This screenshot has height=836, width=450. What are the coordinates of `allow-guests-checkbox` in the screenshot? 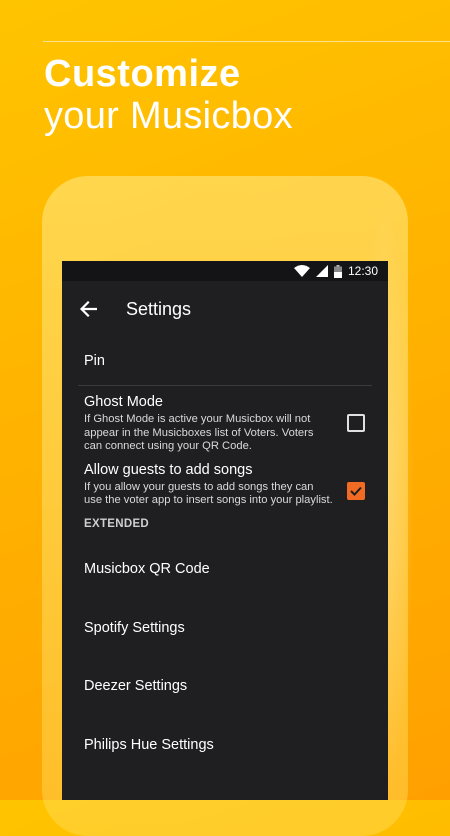 It's located at (356, 490).